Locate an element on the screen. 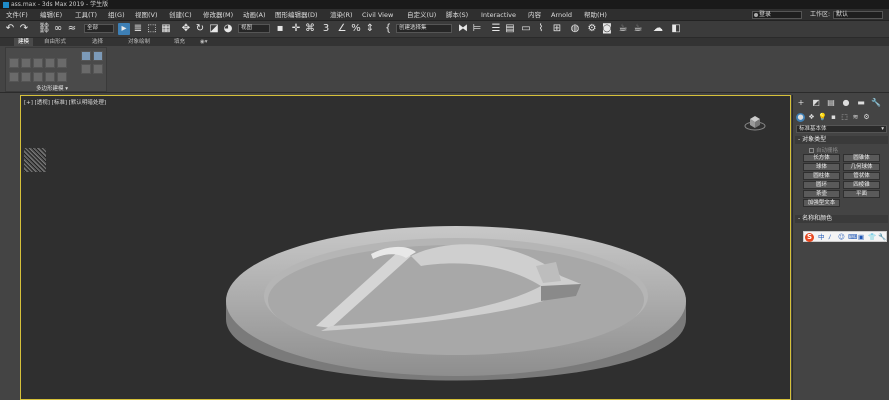 This screenshot has height=400, width=889. scale-icon: ◪ is located at coordinates (214, 29).